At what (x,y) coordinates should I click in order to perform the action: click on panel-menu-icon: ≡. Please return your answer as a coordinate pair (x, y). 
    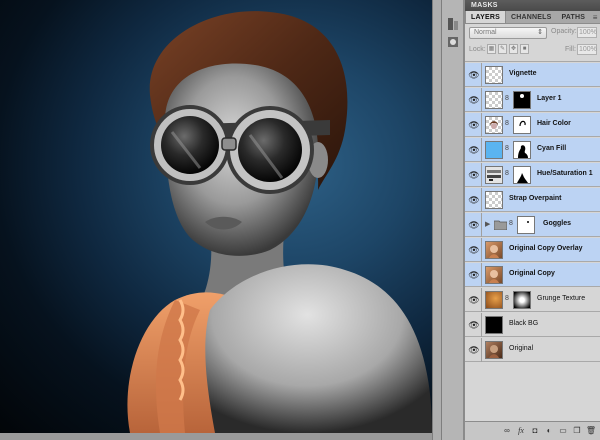
    Looking at the image, I should click on (595, 17).